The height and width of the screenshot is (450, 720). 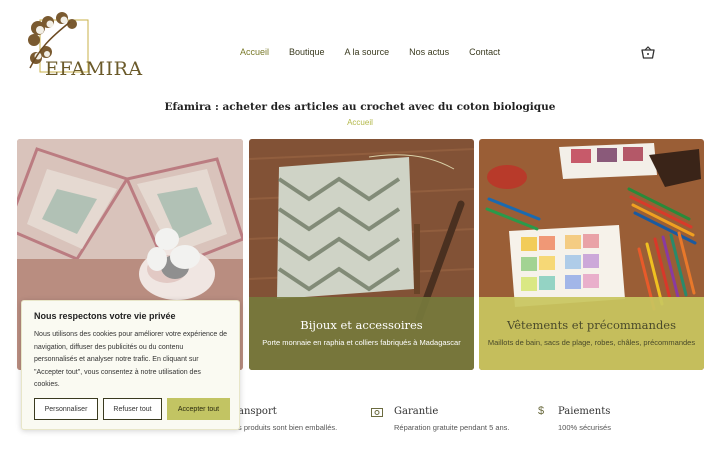 I want to click on card-title: Vêtements et précommandes, so click(x=591, y=325).